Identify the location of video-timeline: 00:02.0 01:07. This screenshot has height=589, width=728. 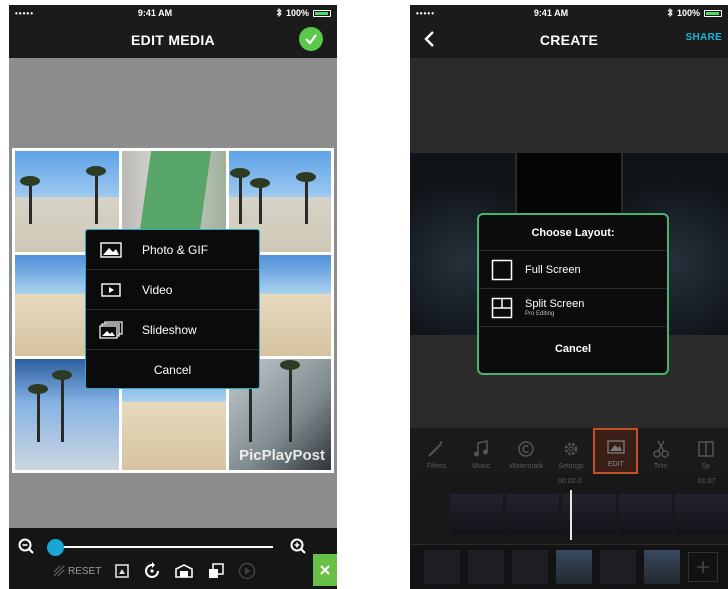
(569, 509).